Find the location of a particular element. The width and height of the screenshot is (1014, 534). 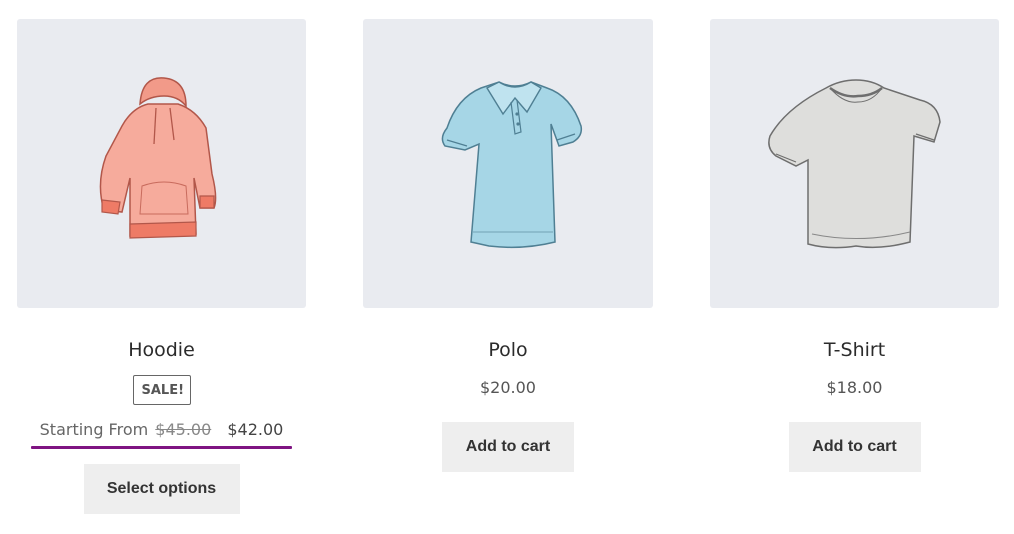

price-prefix: Starting From is located at coordinates (94, 429).